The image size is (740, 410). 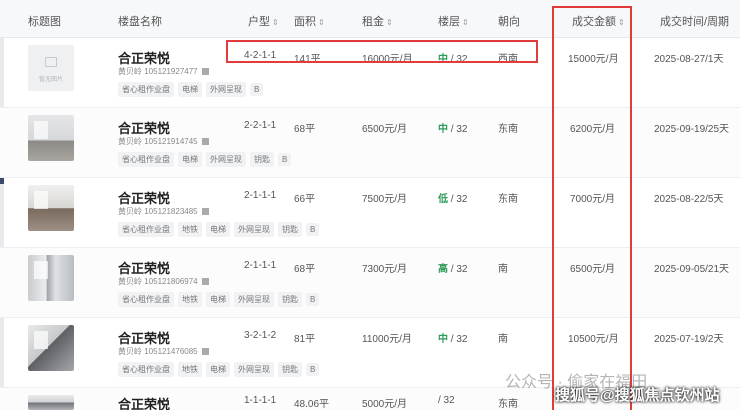 I want to click on date-value: 2025-09-19/25天, so click(x=692, y=129).